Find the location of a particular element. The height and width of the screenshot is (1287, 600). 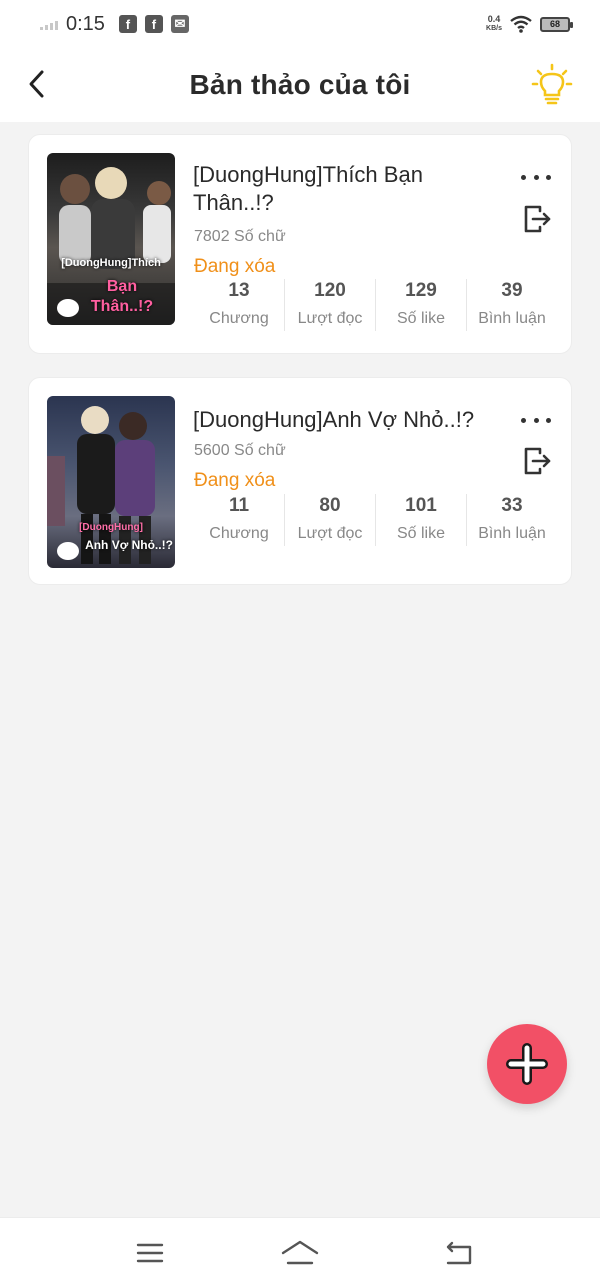

add-story-button is located at coordinates (527, 1064).